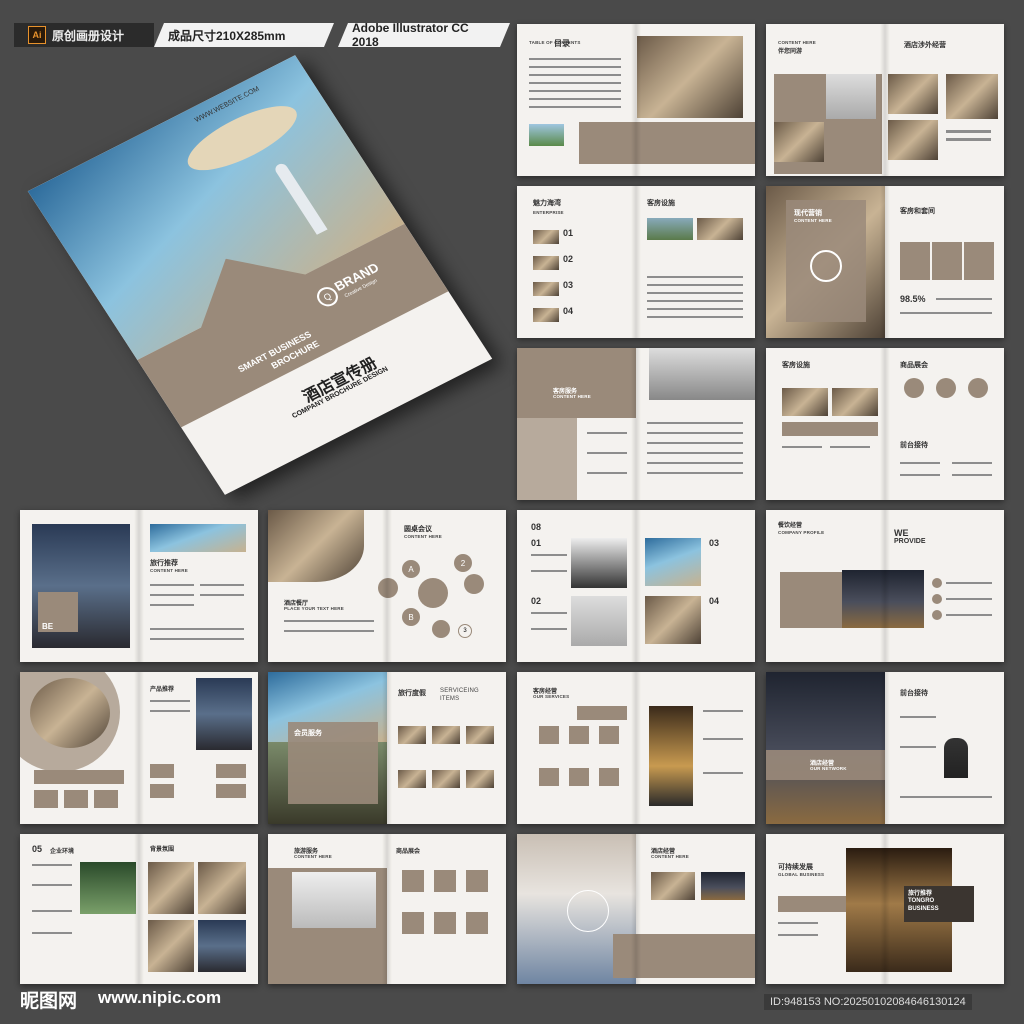 Image resolution: width=1024 pixels, height=1024 pixels. What do you see at coordinates (636, 748) in the screenshot?
I see `spread-room-management: 客房经营 OUR SERVICES` at bounding box center [636, 748].